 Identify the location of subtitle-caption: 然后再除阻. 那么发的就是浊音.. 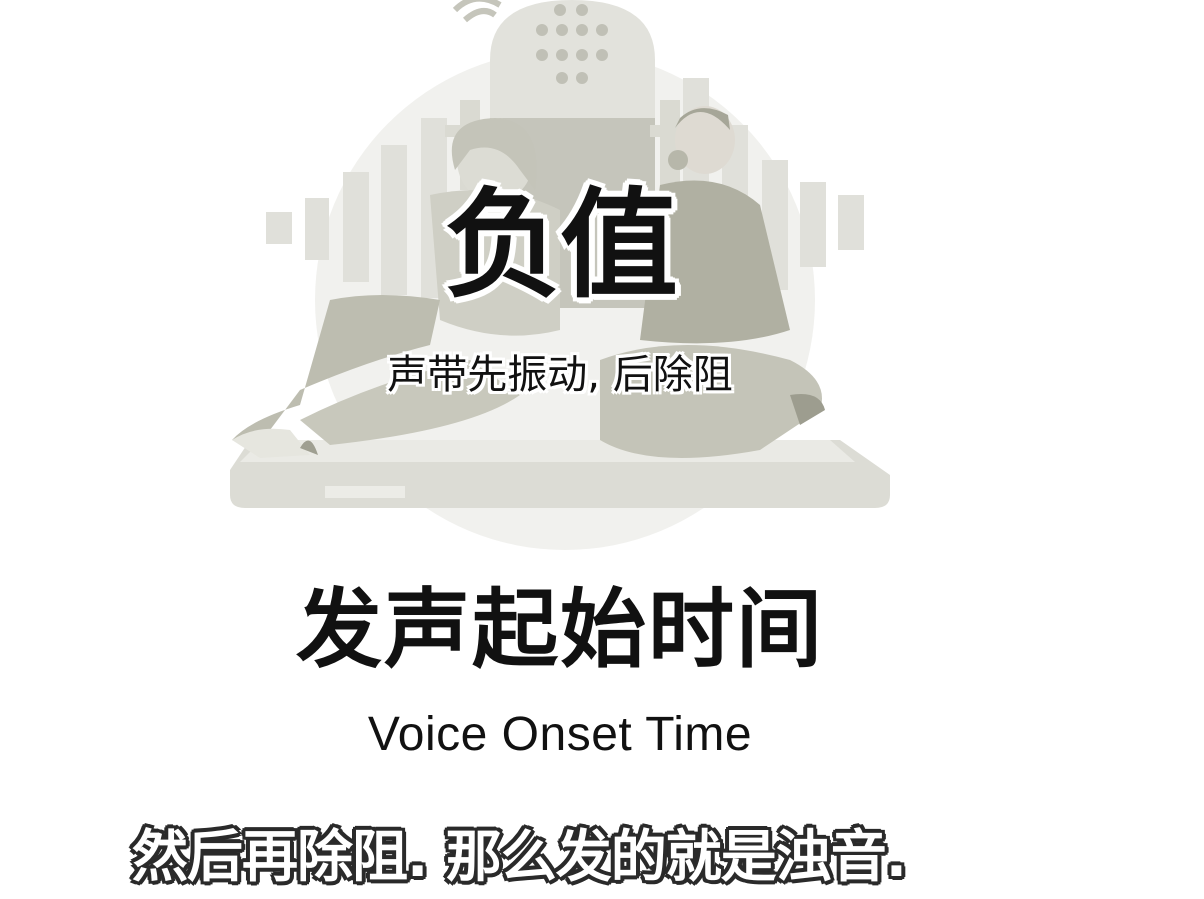
(519, 857).